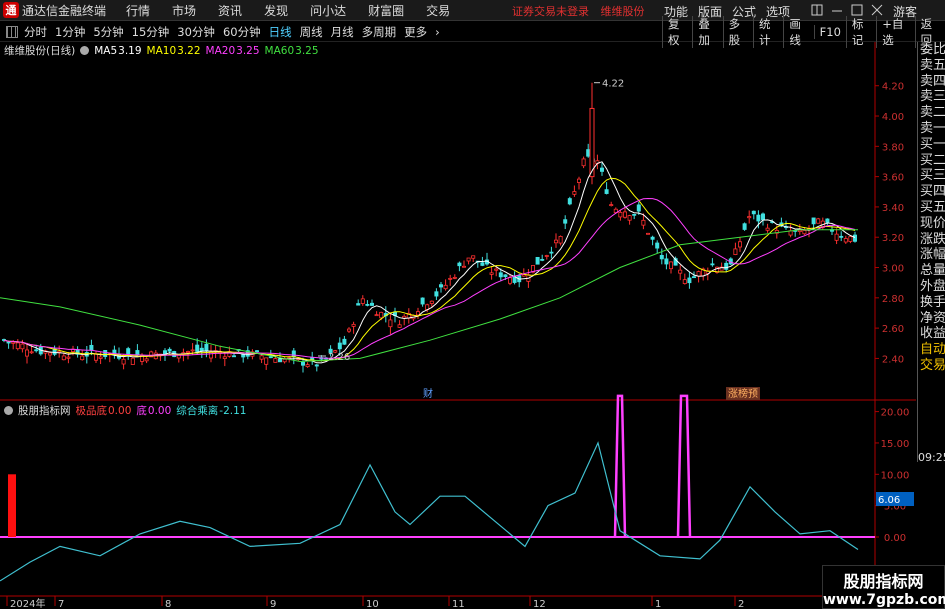  What do you see at coordinates (895, 475) in the screenshot?
I see `indicator-tick-label: 10.00` at bounding box center [895, 475].